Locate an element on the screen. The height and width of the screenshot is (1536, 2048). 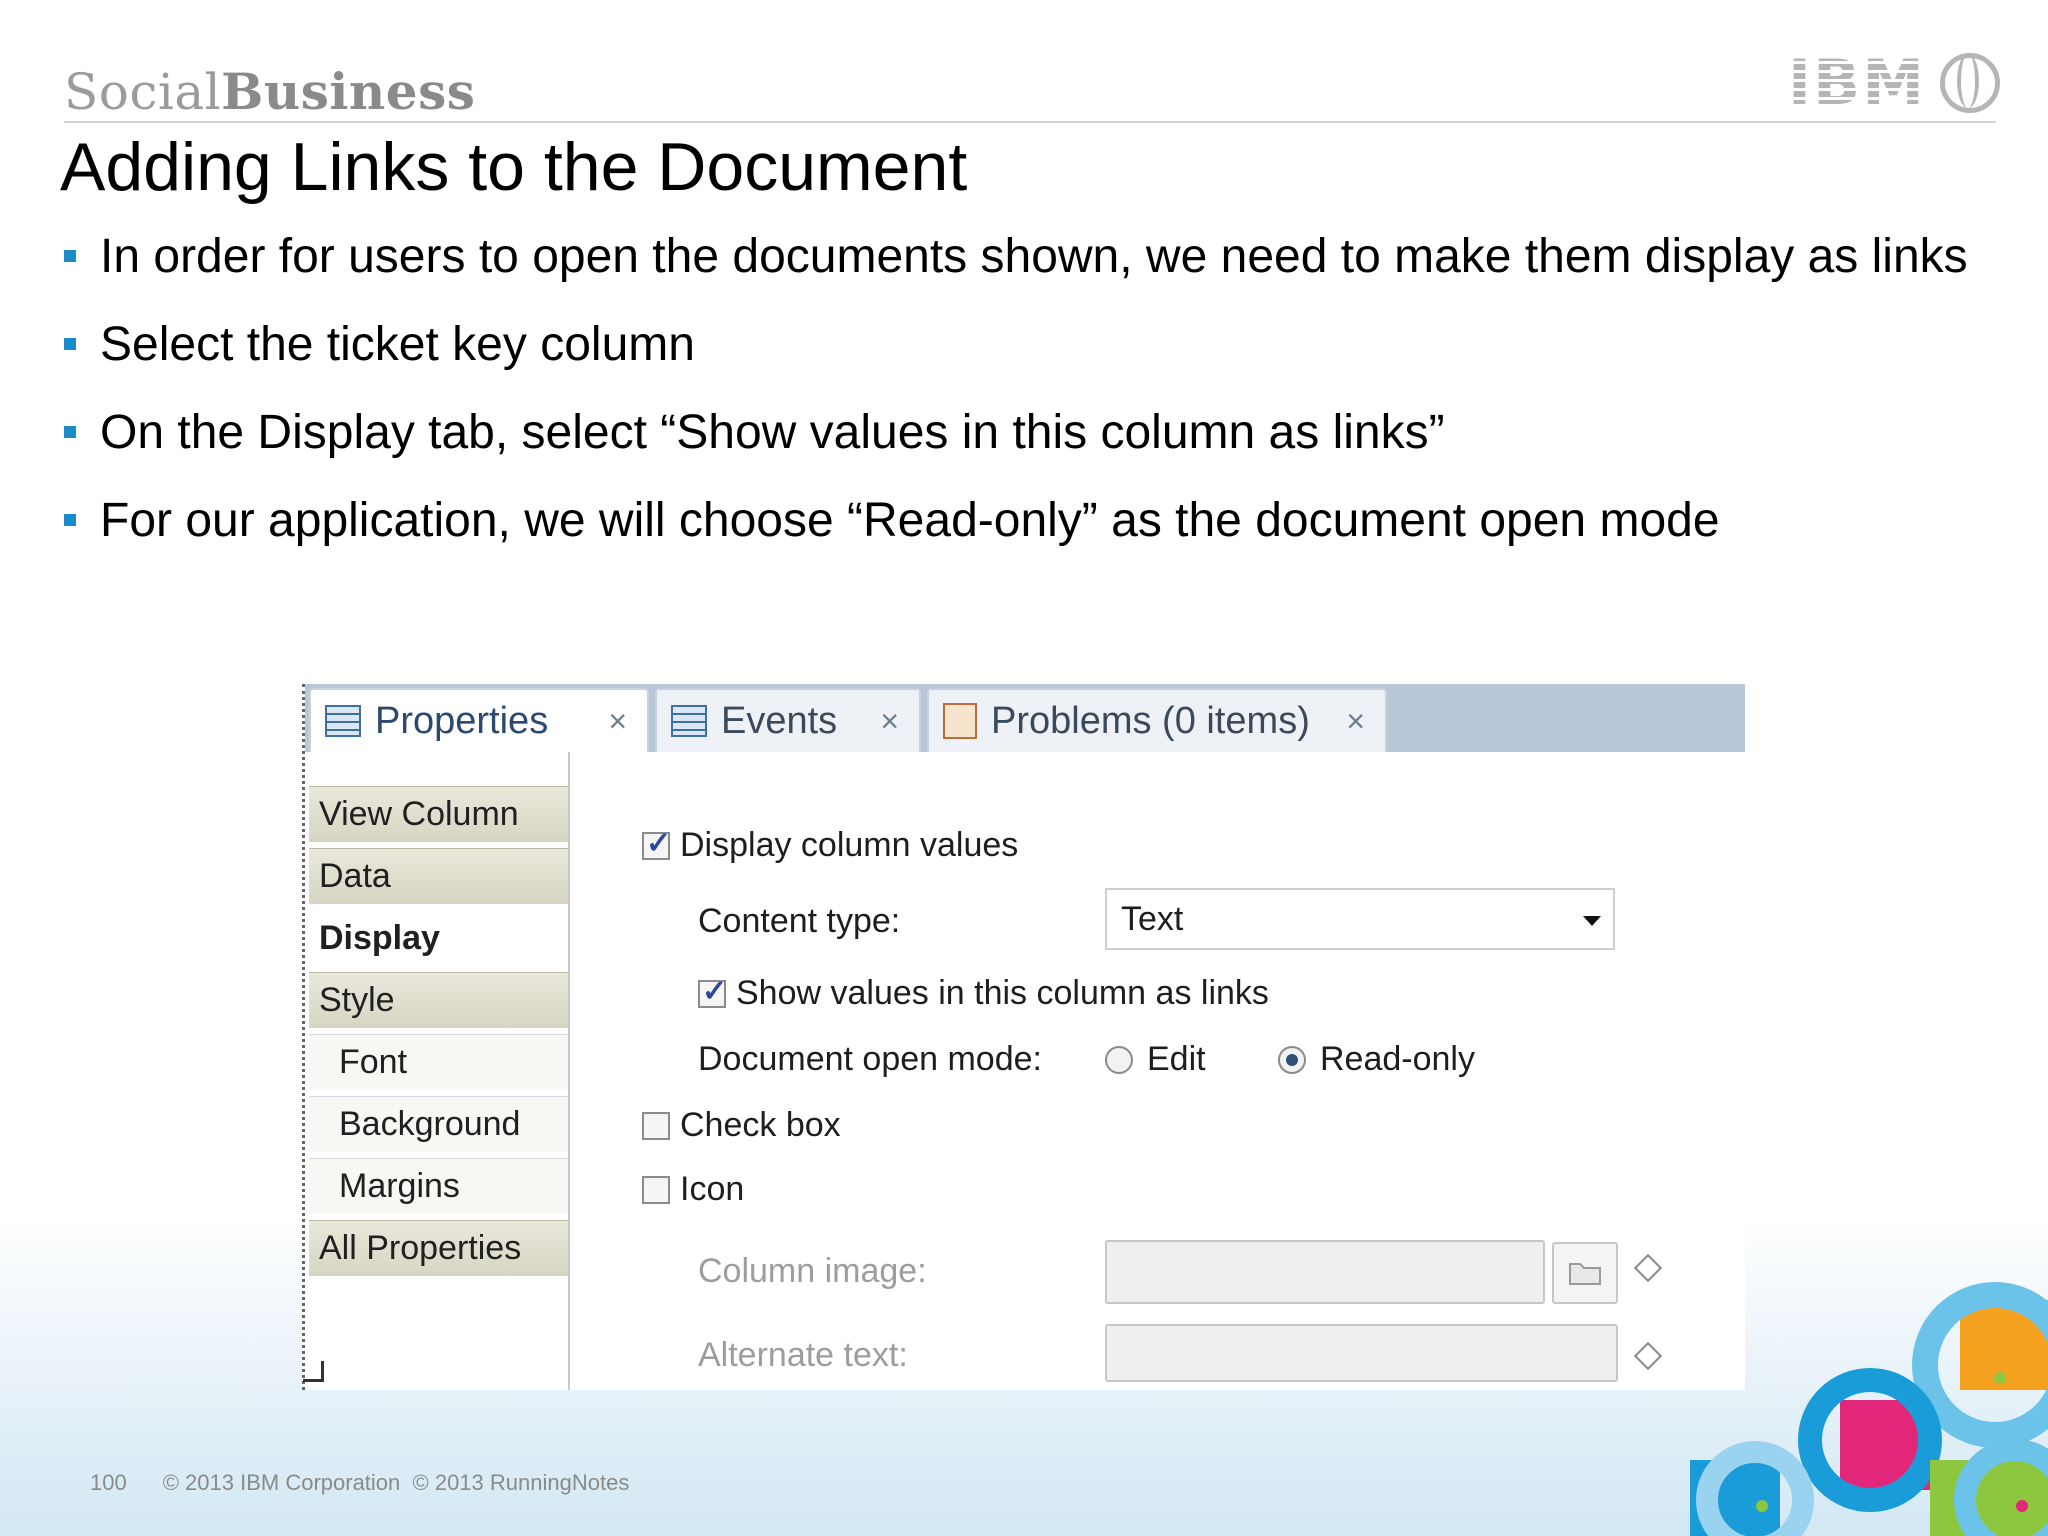
tab-events: Events × is located at coordinates (788, 720).